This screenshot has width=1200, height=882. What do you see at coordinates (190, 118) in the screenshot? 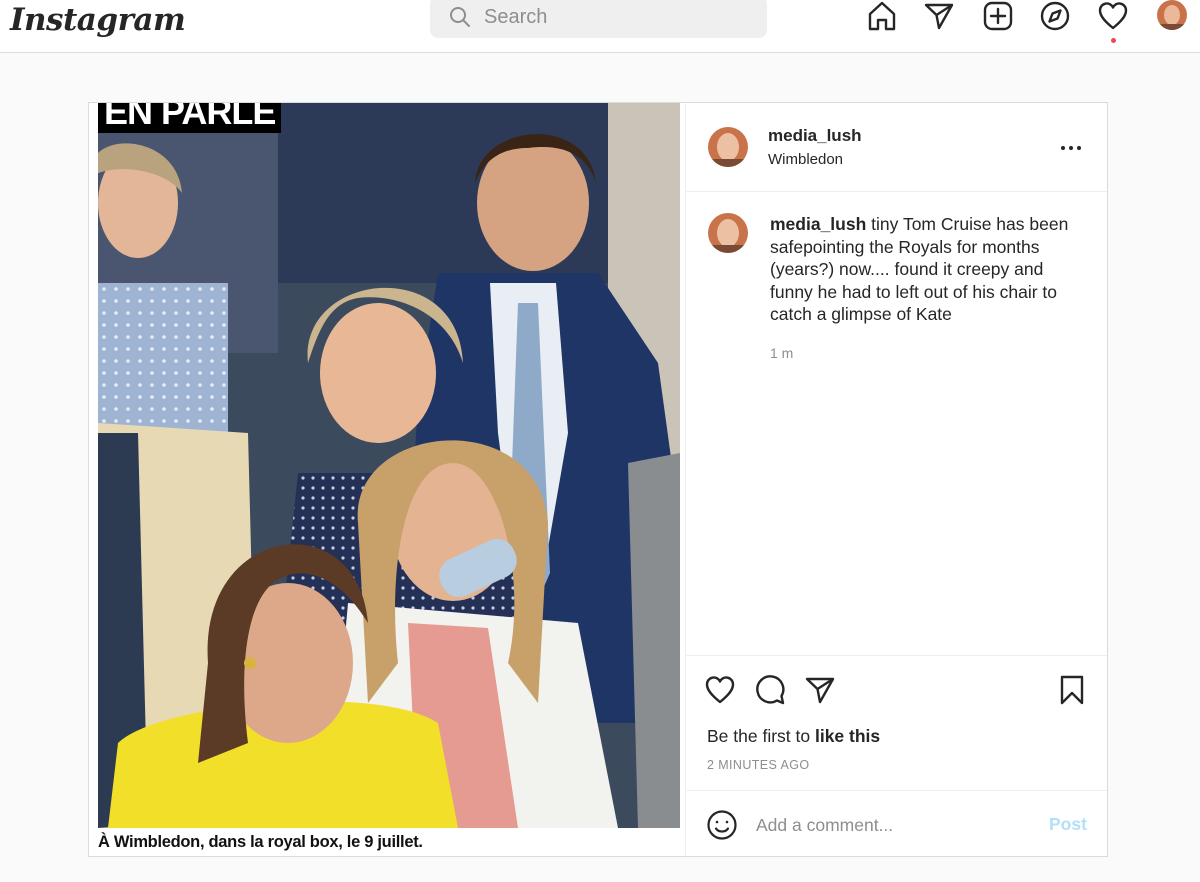
I see `photo-banner-text: EN PARLE` at bounding box center [190, 118].